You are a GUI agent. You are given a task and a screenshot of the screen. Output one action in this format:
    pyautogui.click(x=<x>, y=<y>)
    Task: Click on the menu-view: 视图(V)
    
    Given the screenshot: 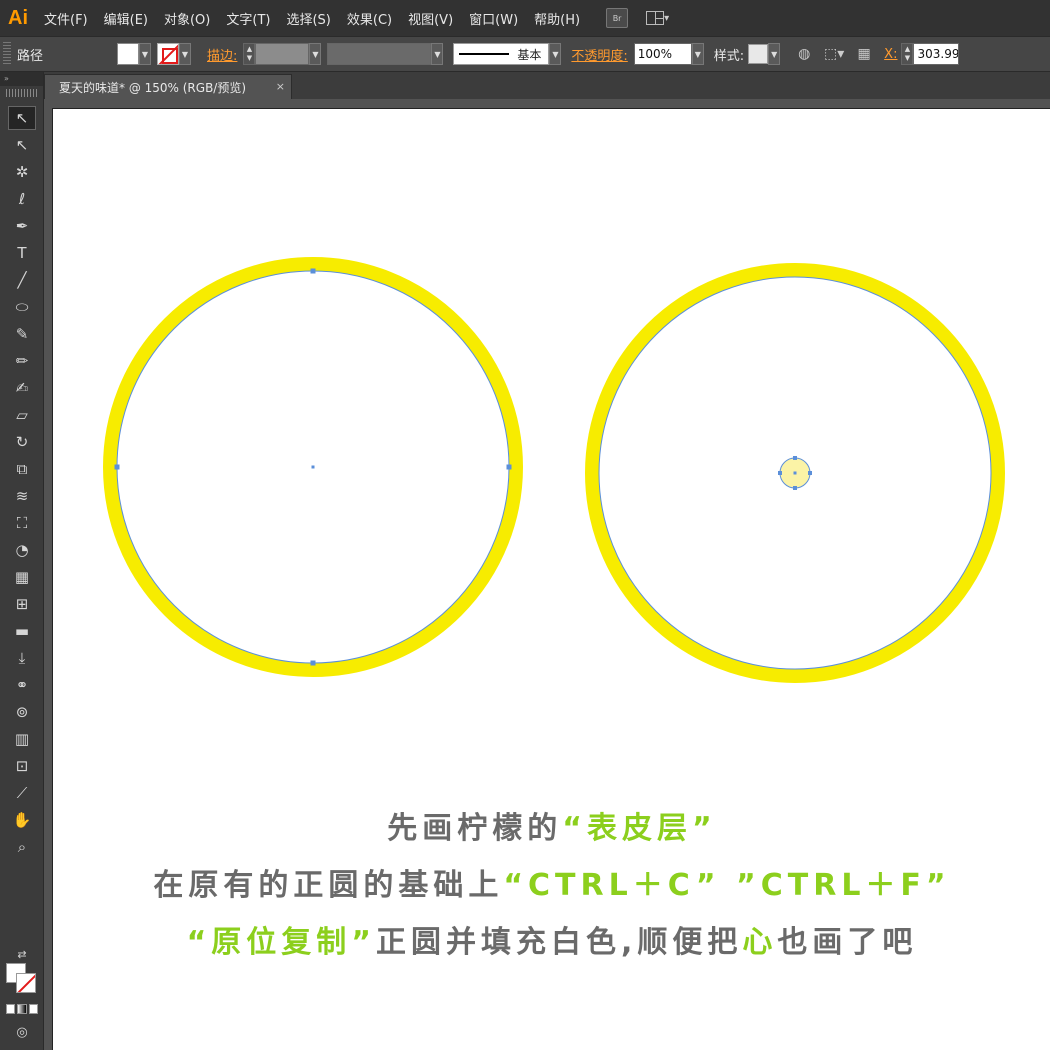 What is the action you would take?
    pyautogui.click(x=430, y=18)
    